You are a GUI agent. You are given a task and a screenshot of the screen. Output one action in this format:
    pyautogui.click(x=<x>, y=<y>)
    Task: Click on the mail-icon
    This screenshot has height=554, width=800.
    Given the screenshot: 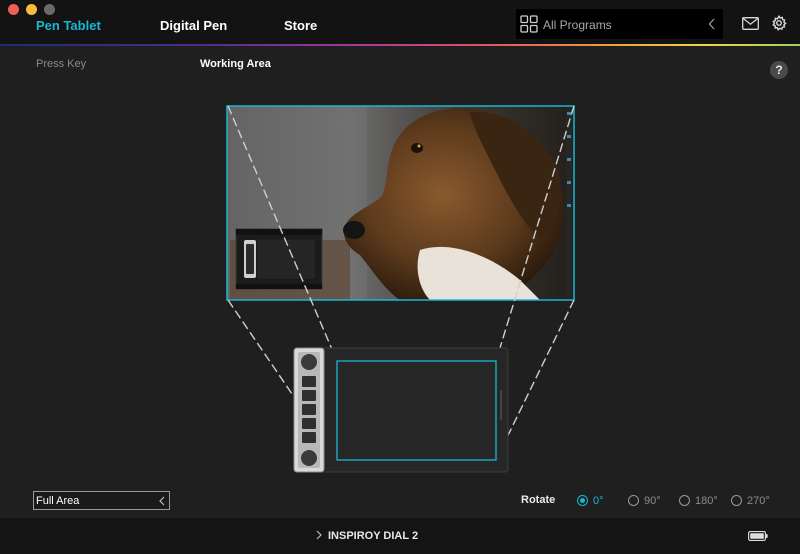 What is the action you would take?
    pyautogui.click(x=750, y=23)
    